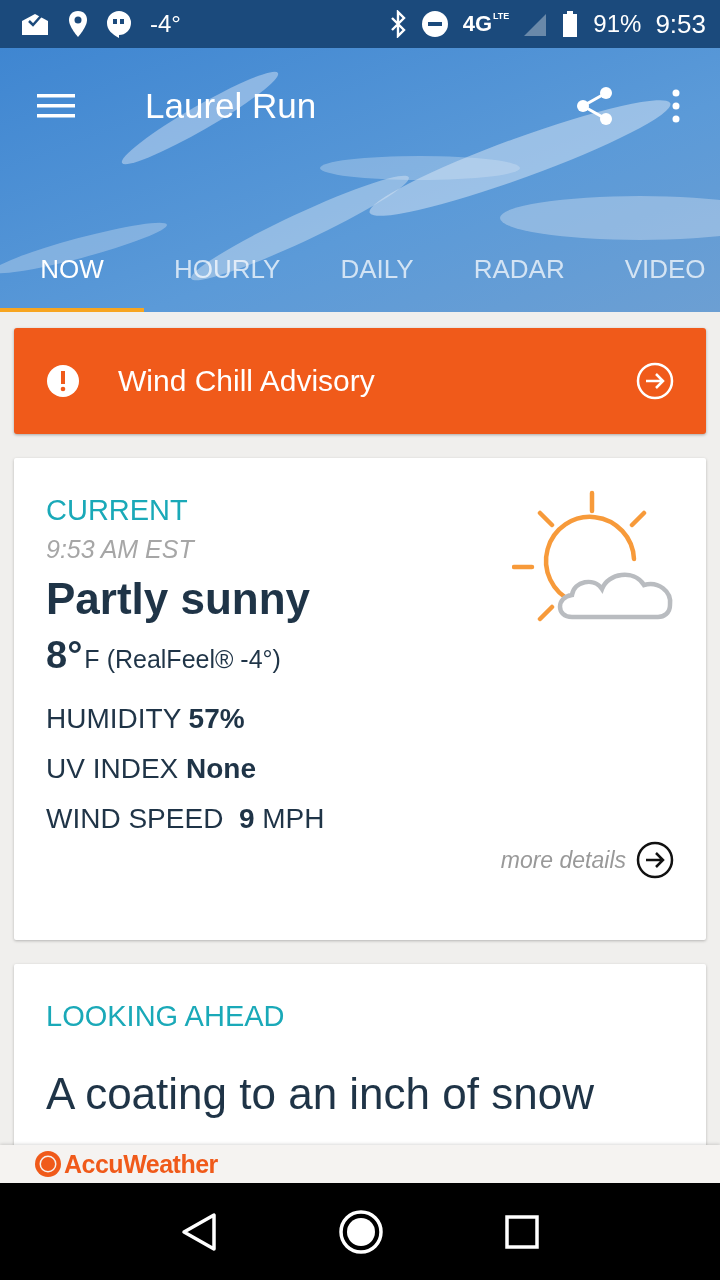 This screenshot has width=720, height=1280. Describe the element at coordinates (360, 381) in the screenshot. I see `advisory-banner: Wind Chill Advisory` at that location.